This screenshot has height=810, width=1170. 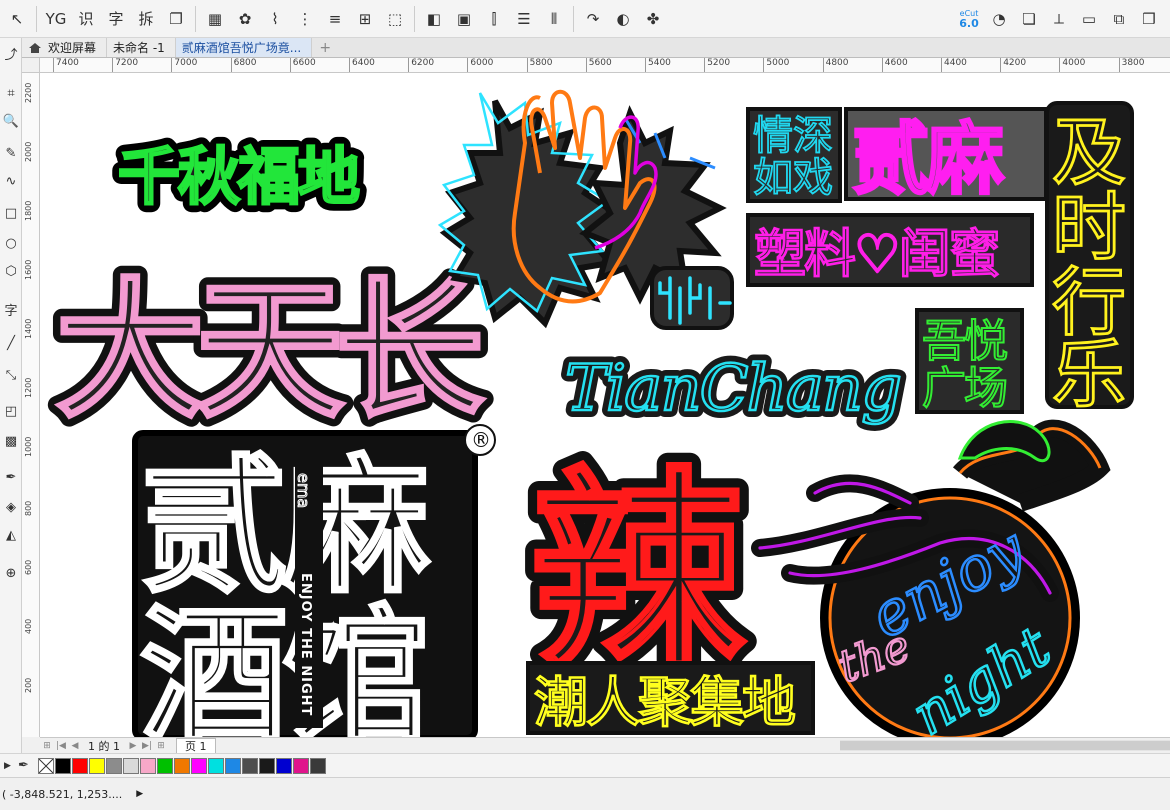 I want to click on zoom-tool-icon: 🔍, so click(x=11, y=121).